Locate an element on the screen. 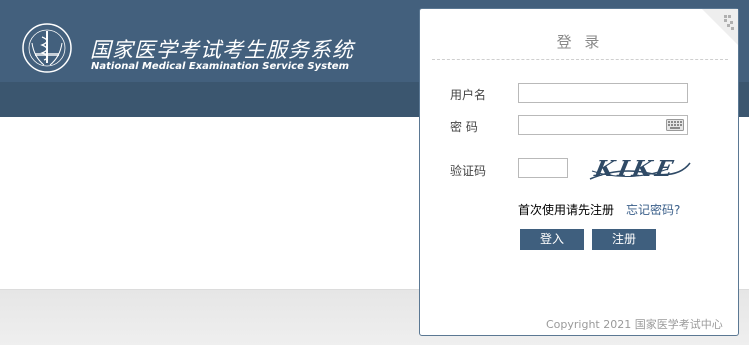 This screenshot has height=345, width=749. system-title-cn: 国家医学考试考生服务系统 is located at coordinates (222, 50).